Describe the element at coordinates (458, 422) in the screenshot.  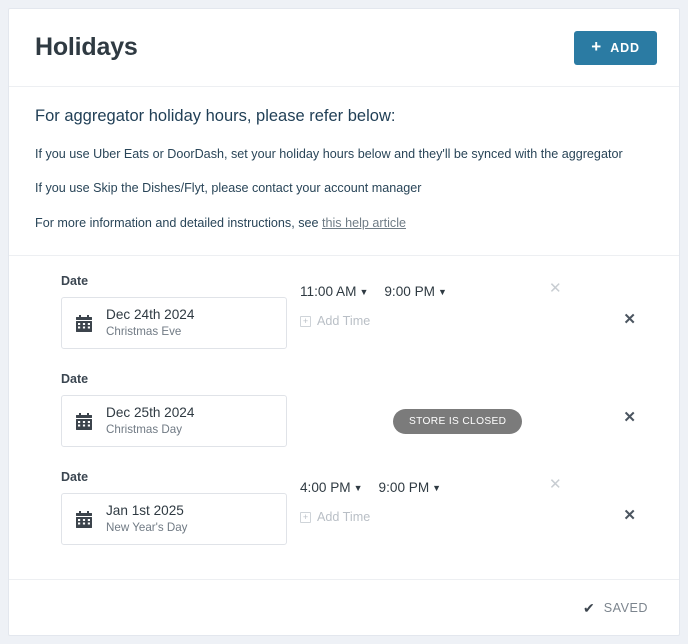
I see `status-badge: STORE IS CLOSED` at that location.